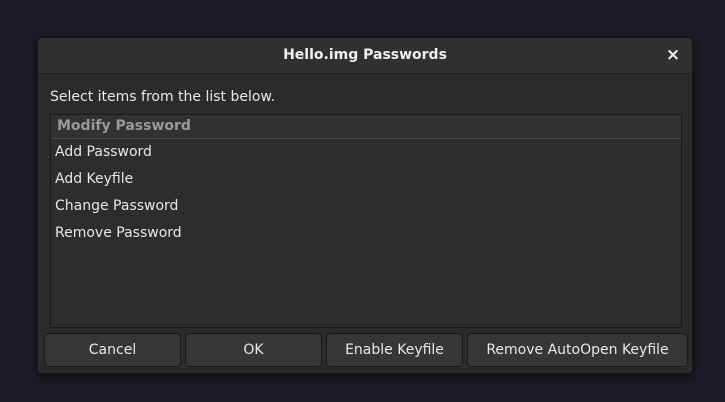  What do you see at coordinates (577, 350) in the screenshot?
I see `remove-autoopen-keyfile-button: Remove AutoOpen Keyfile` at bounding box center [577, 350].